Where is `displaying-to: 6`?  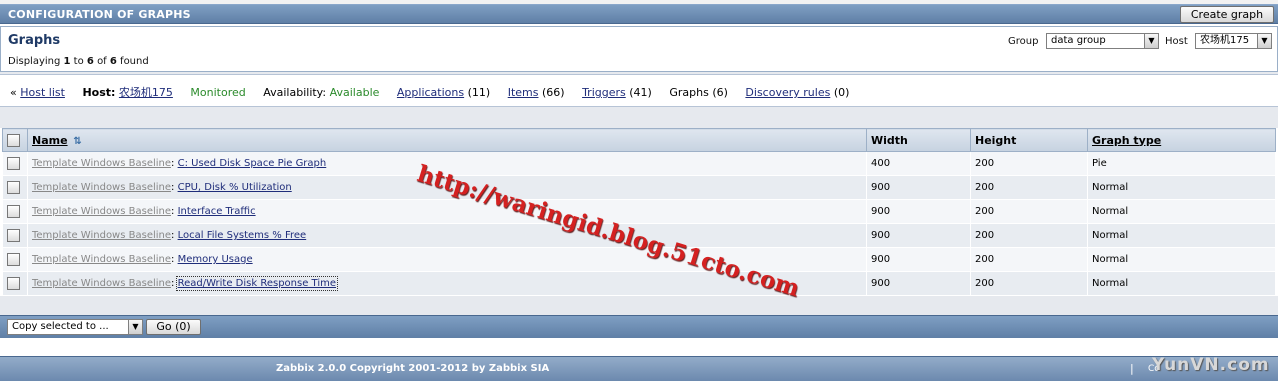
displaying-to: 6 is located at coordinates (90, 61).